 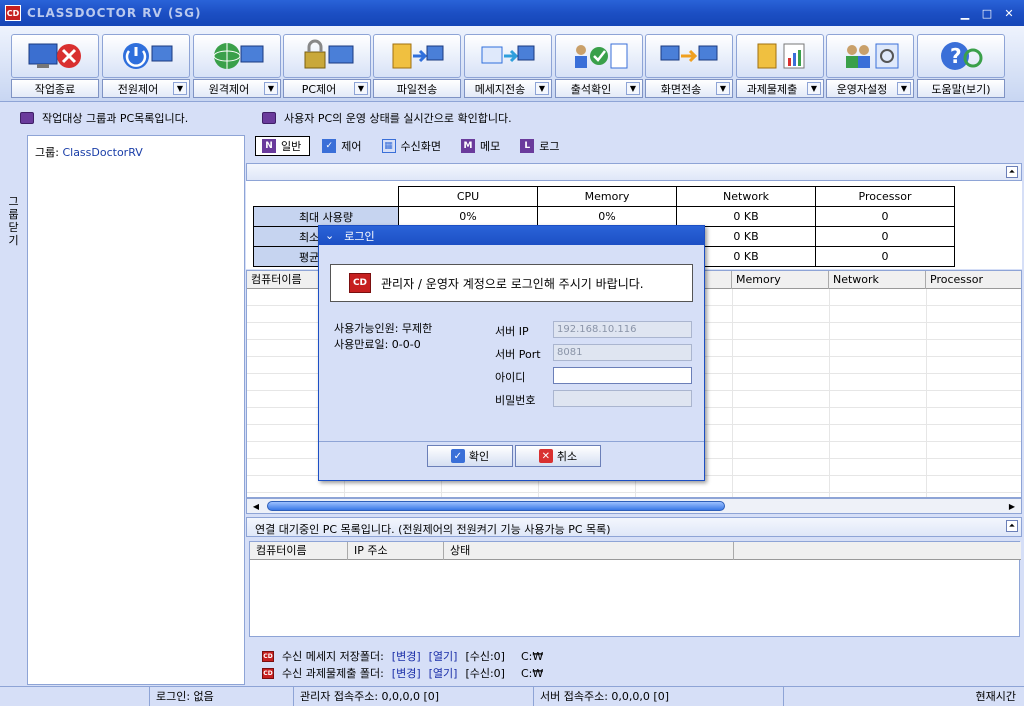 I want to click on scroll-left-icon: ◀, so click(x=256, y=506).